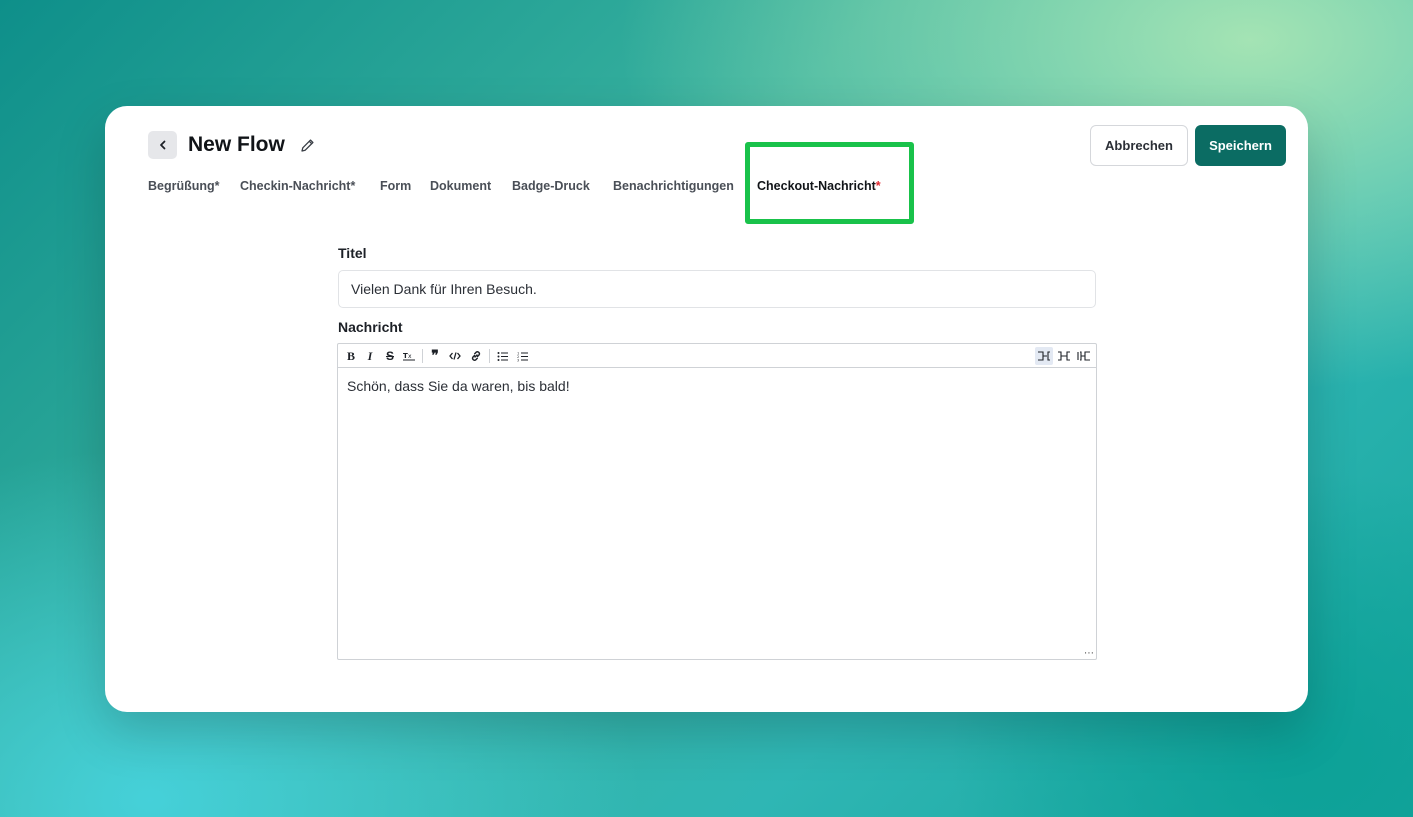 The height and width of the screenshot is (817, 1413). What do you see at coordinates (390, 356) in the screenshot?
I see `strikethrough-icon: S` at bounding box center [390, 356].